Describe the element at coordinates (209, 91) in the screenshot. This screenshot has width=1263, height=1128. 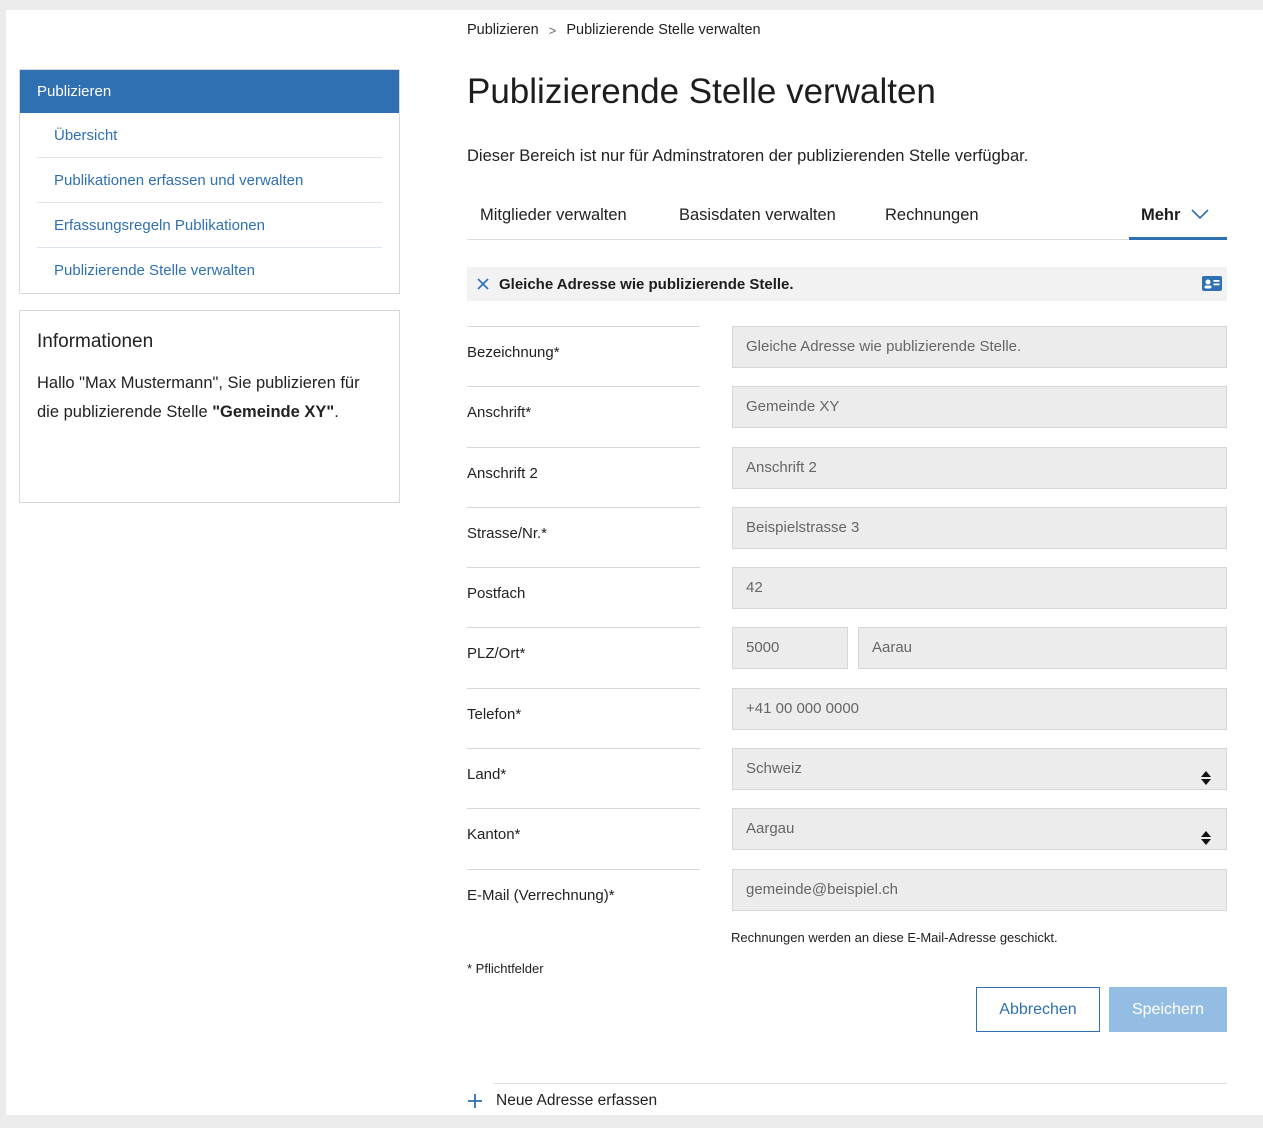
I see `sidebar-header: Publizieren` at that location.